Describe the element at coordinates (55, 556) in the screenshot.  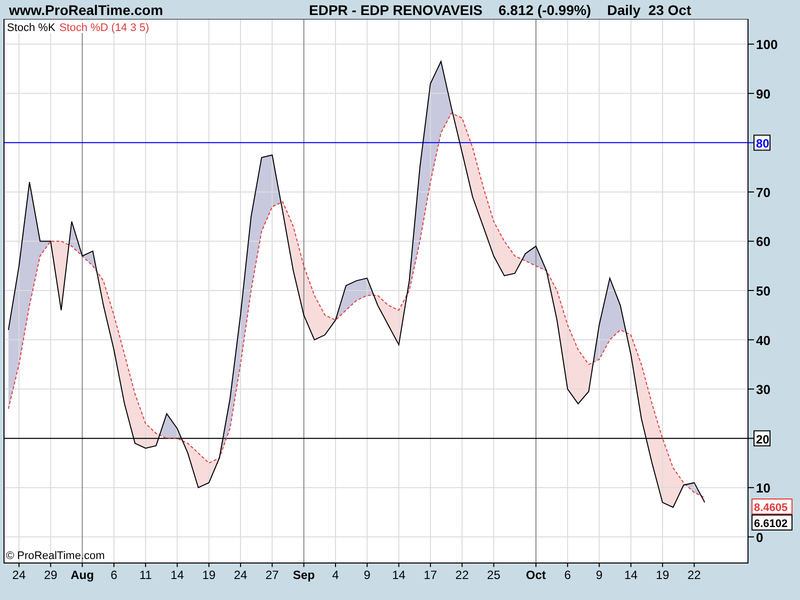
I see `copyright-text: © ProRealTime.com` at that location.